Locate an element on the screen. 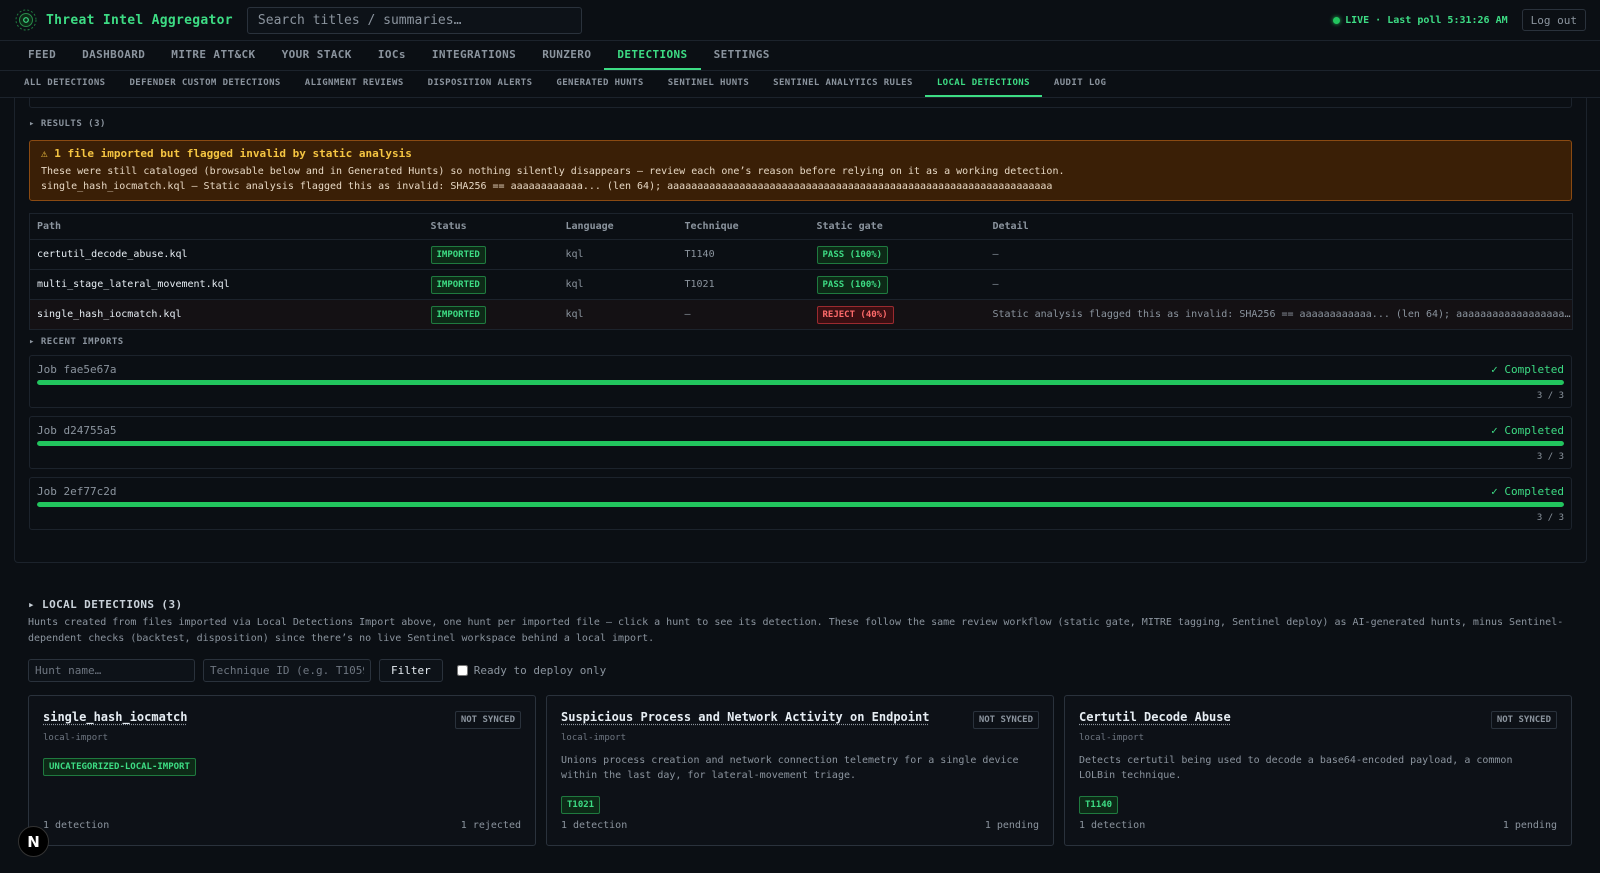 This screenshot has width=1600, height=873. subtab-all-detections: ALL DETECTIONS is located at coordinates (64, 84).